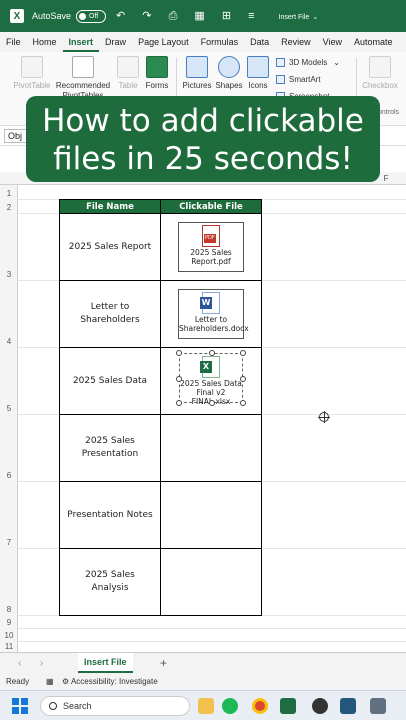 The height and width of the screenshot is (720, 406). I want to click on table-row: Presentation Notes, so click(160, 515).